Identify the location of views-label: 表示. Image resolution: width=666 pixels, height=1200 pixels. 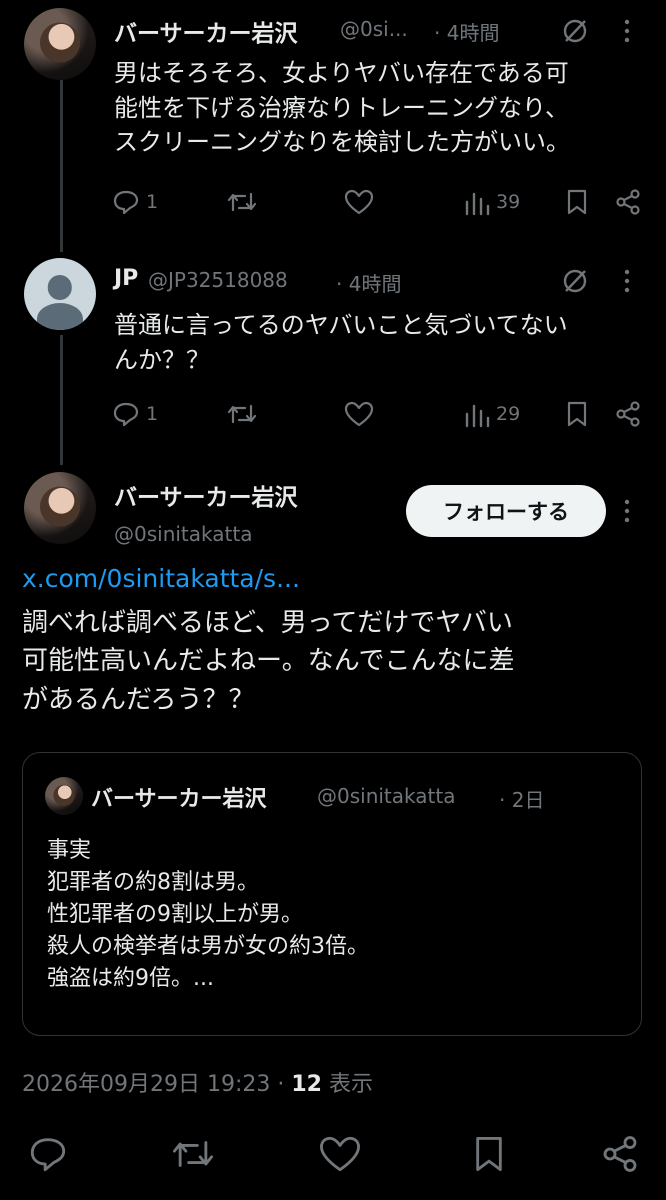
(351, 1084).